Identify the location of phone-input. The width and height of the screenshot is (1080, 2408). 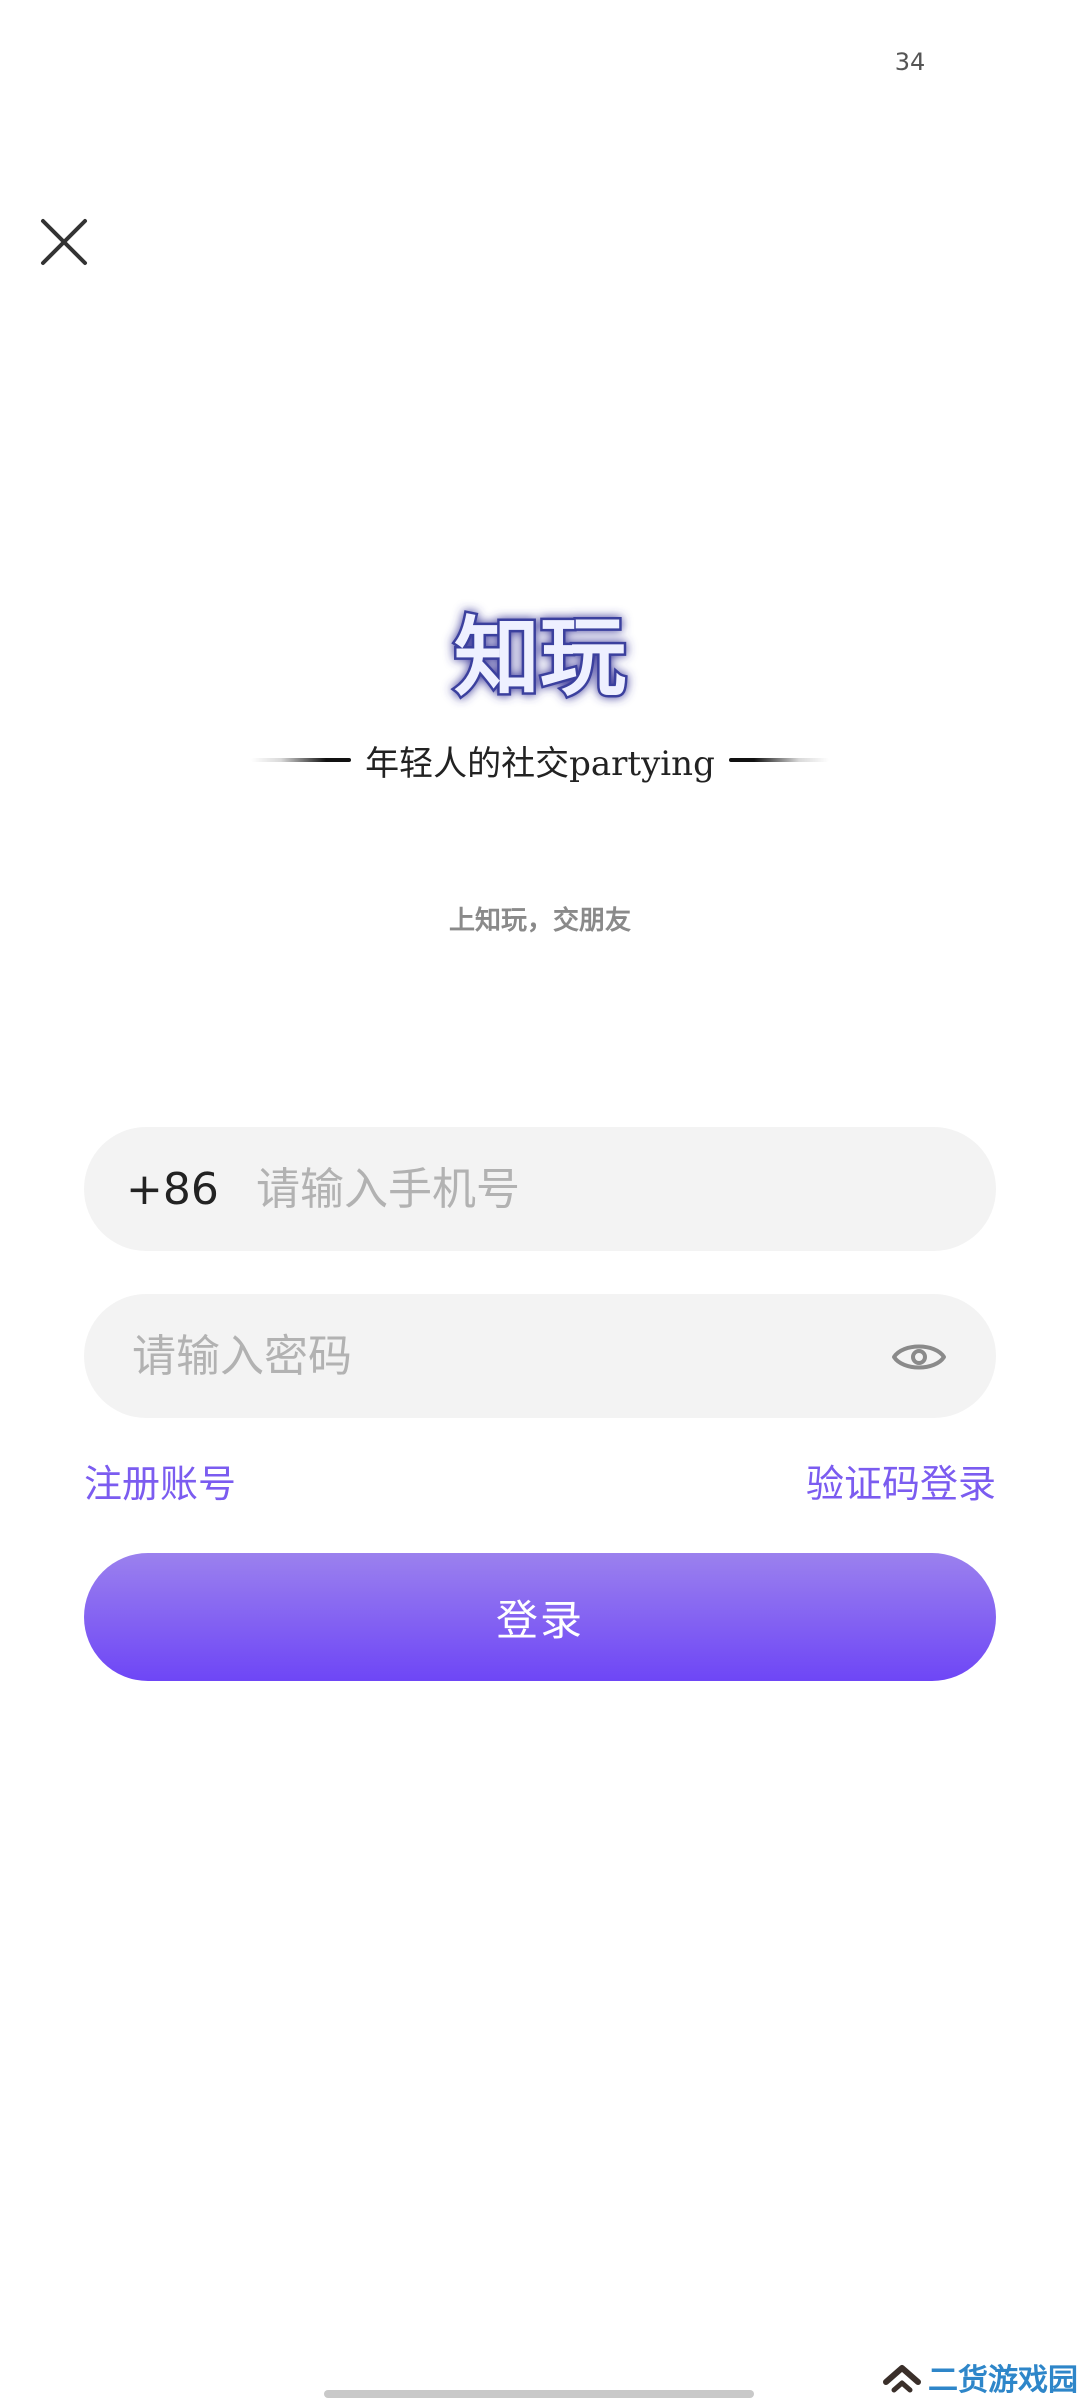
(596, 1189).